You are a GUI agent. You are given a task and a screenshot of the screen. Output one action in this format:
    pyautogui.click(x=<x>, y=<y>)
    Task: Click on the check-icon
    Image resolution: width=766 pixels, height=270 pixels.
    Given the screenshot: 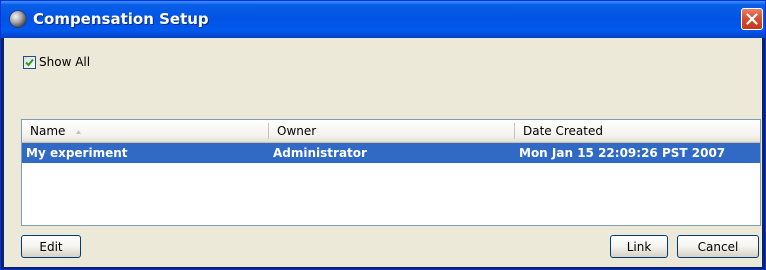 What is the action you would take?
    pyautogui.click(x=29, y=62)
    